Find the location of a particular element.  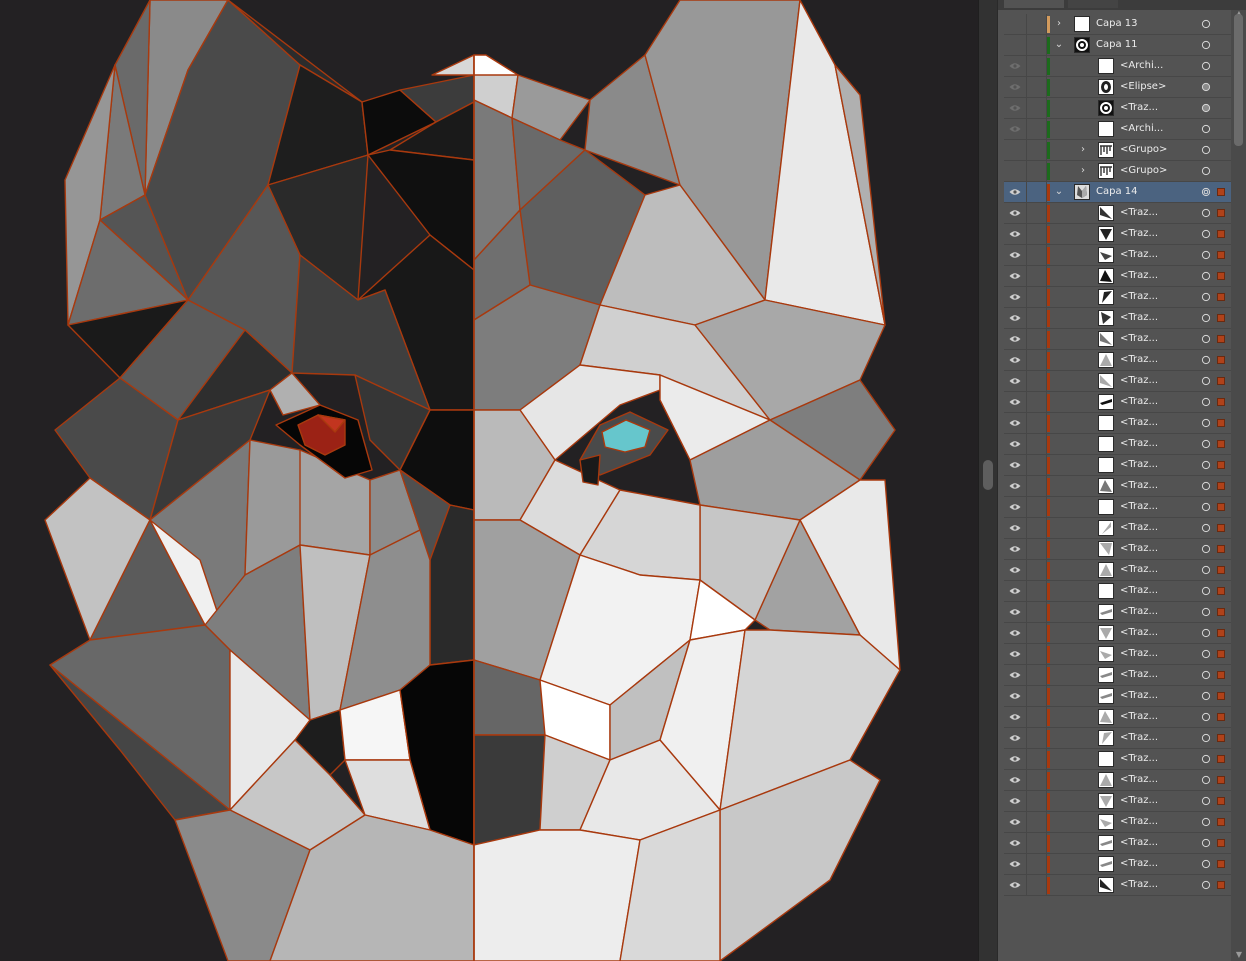

chevron-right-icon: › is located at coordinates (1083, 150).